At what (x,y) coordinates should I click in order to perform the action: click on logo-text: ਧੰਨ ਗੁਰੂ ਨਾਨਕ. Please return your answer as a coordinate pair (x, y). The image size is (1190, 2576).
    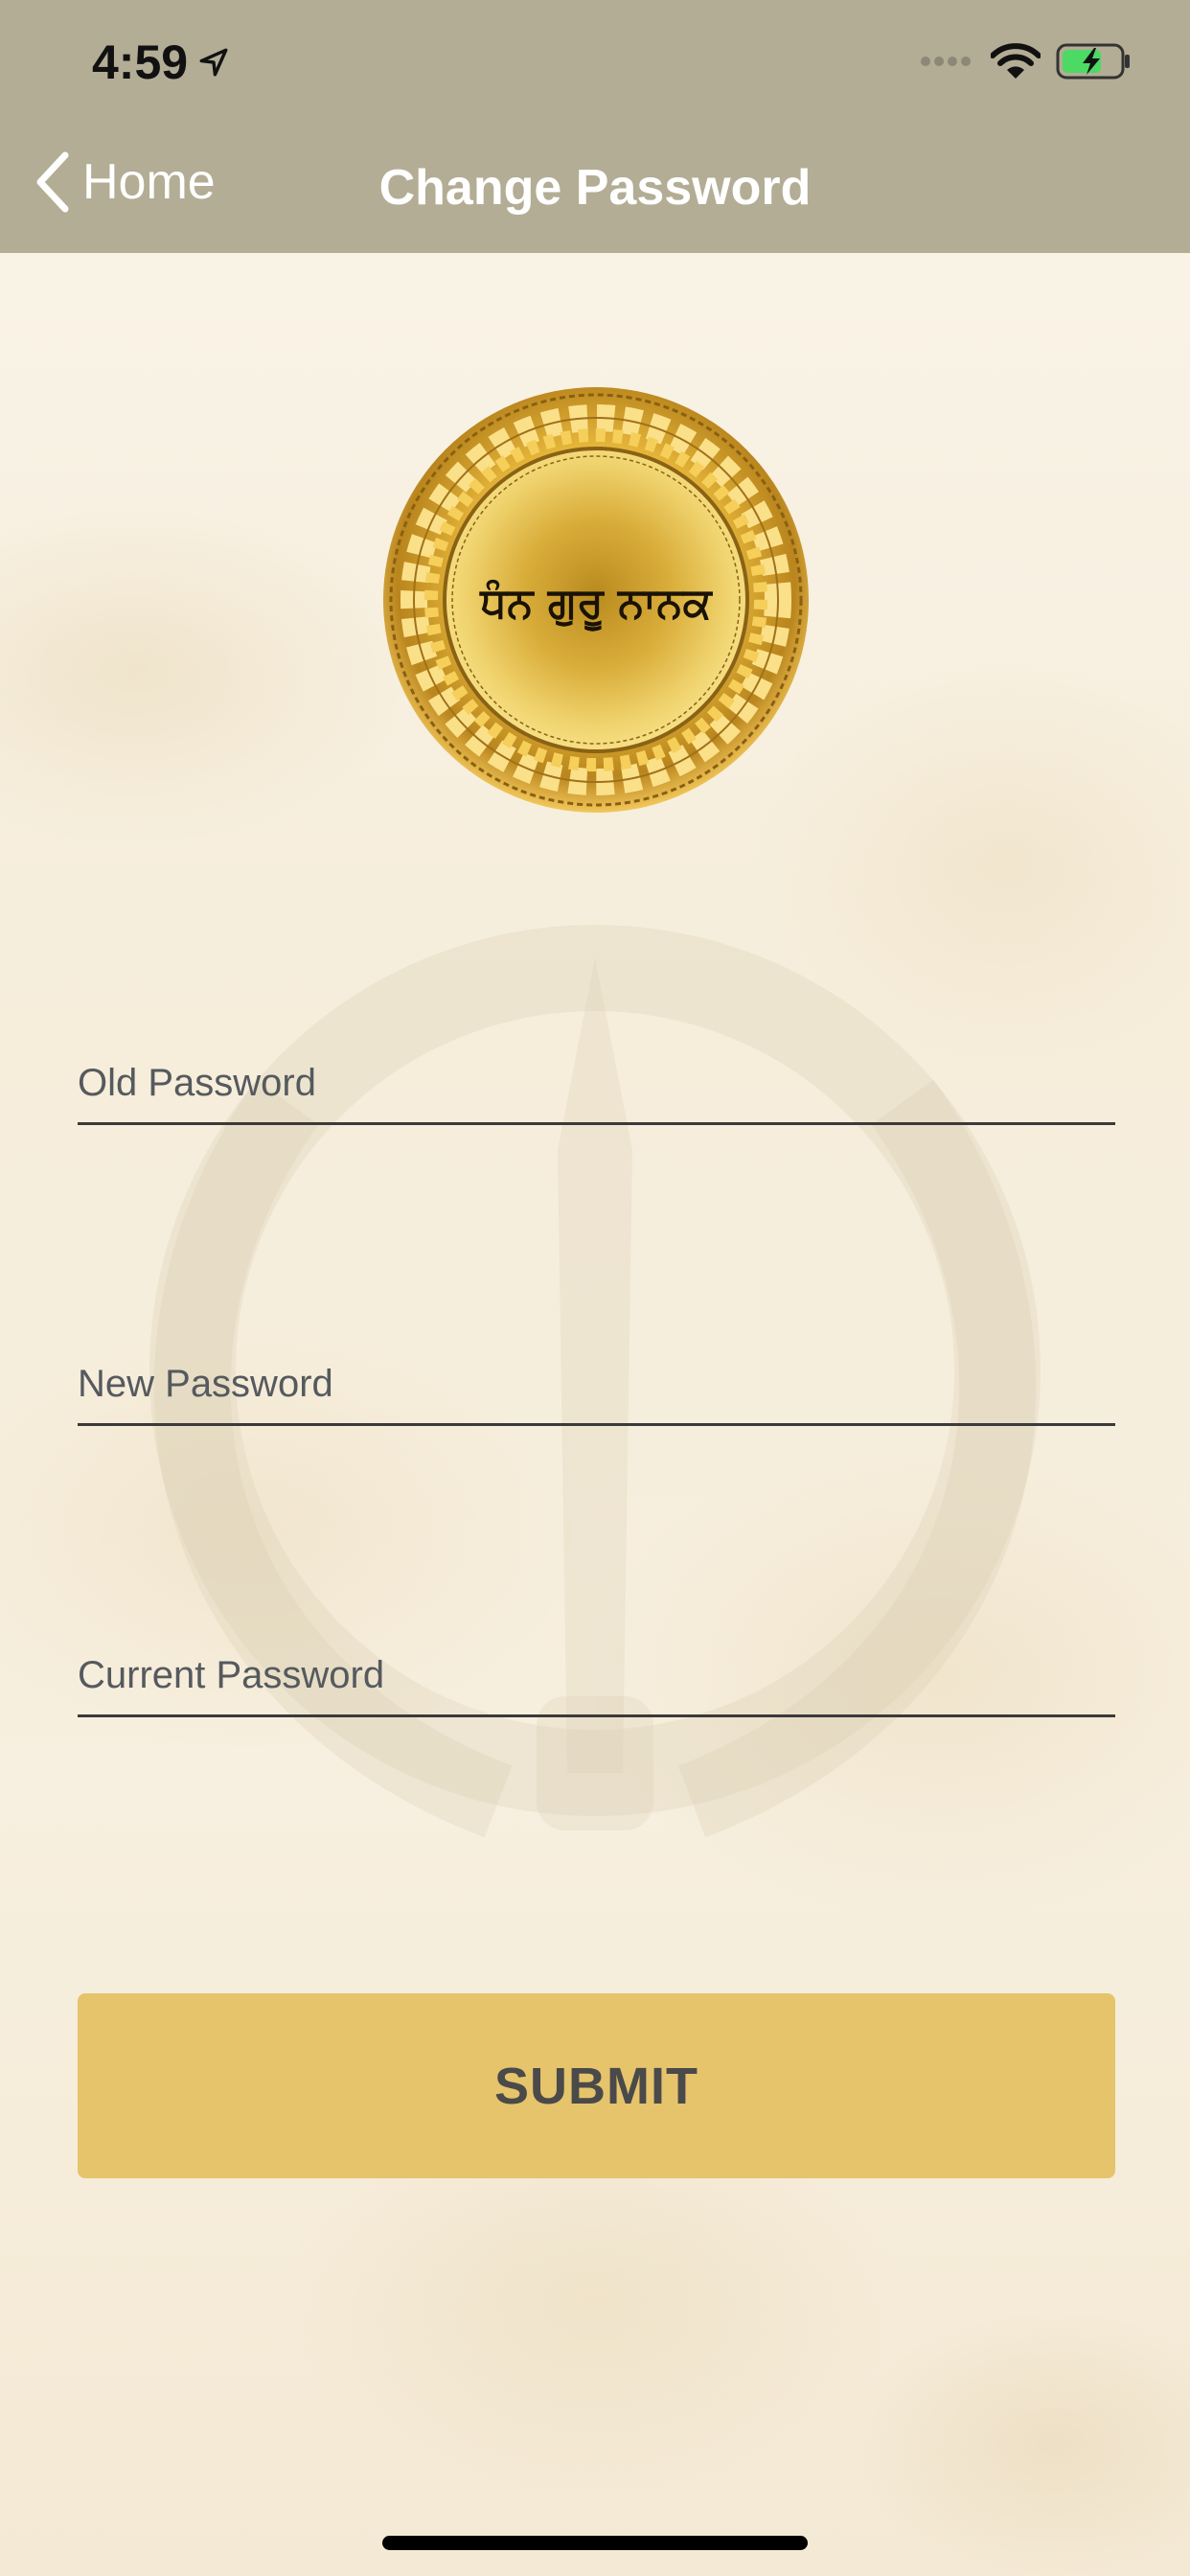
    Looking at the image, I should click on (595, 605).